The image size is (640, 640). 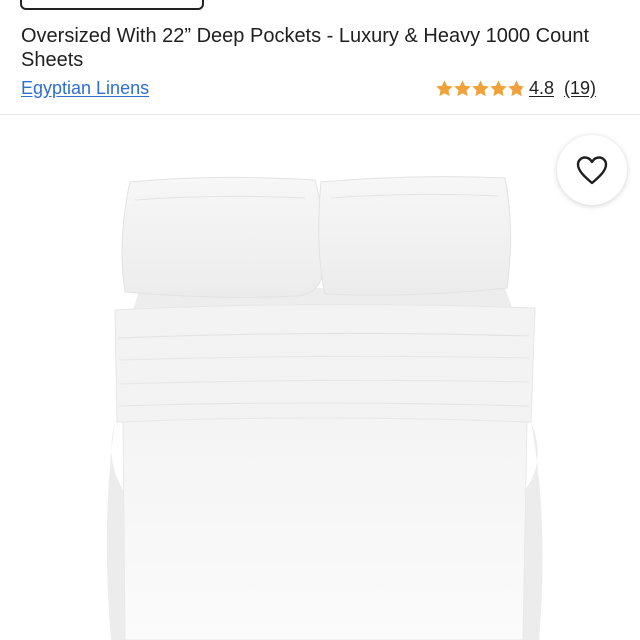 What do you see at coordinates (580, 88) in the screenshot?
I see `rating-count: (19)` at bounding box center [580, 88].